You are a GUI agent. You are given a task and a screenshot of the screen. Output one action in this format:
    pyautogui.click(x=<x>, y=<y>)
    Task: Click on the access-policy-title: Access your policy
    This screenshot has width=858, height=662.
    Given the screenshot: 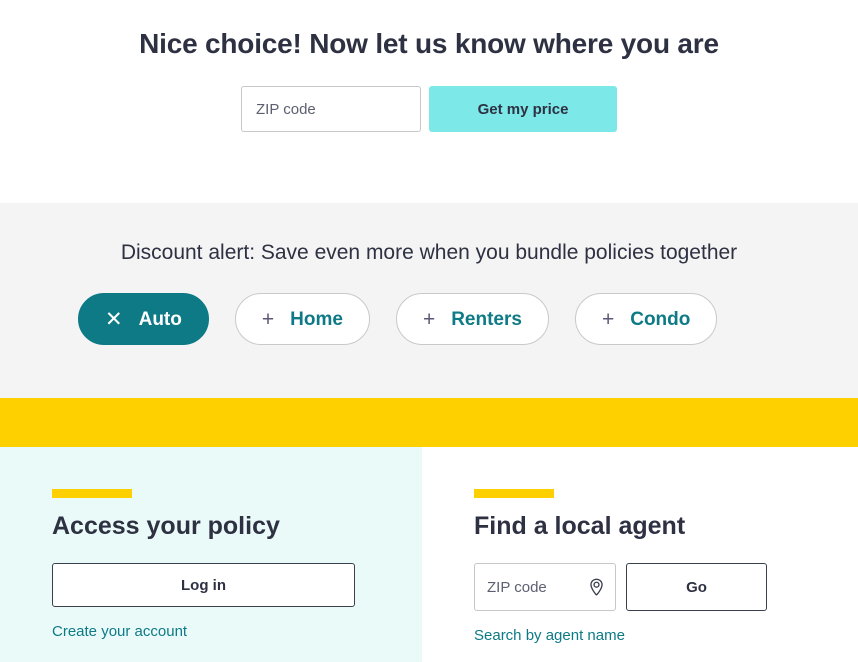 What is the action you would take?
    pyautogui.click(x=166, y=526)
    